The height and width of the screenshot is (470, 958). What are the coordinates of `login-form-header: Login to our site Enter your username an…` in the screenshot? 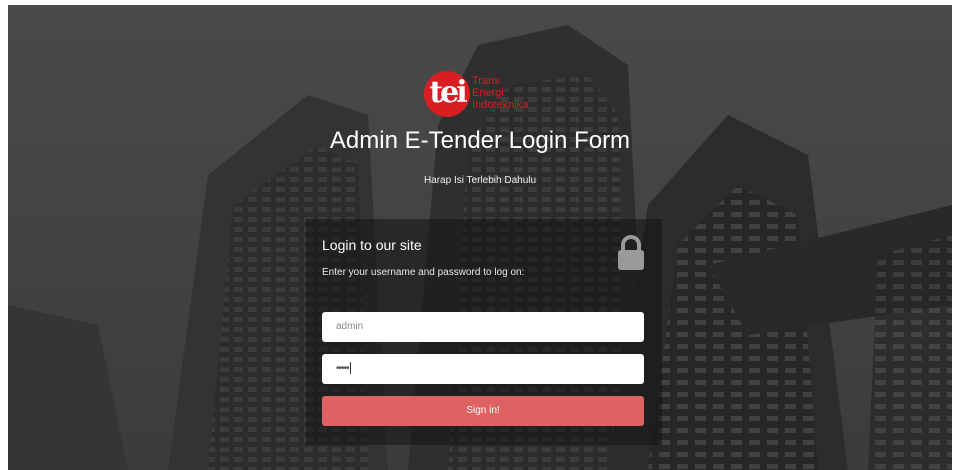 It's located at (457, 257).